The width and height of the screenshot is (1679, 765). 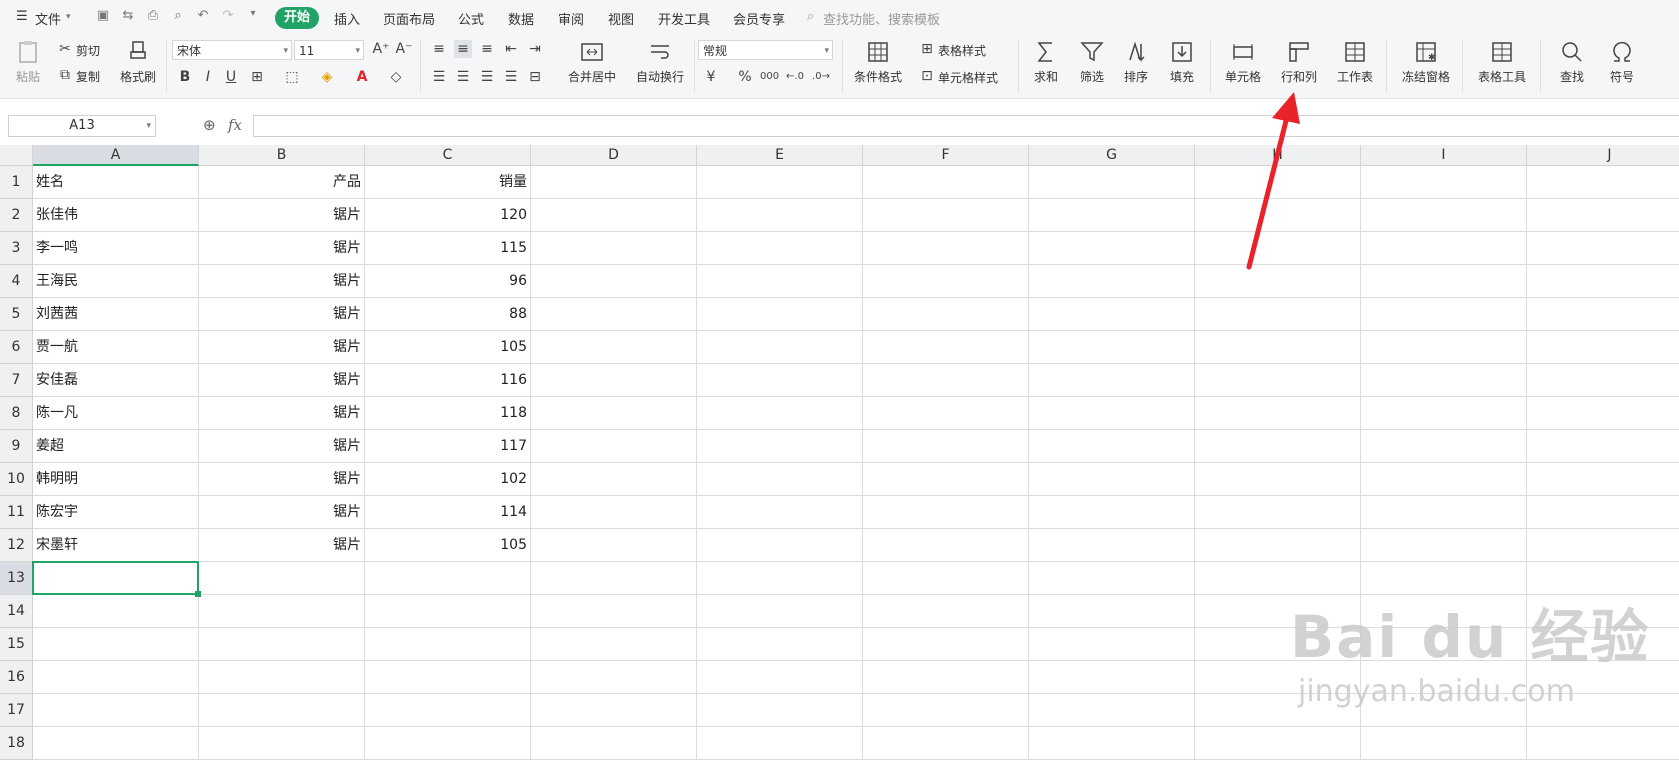 I want to click on cell-c16, so click(x=448, y=677).